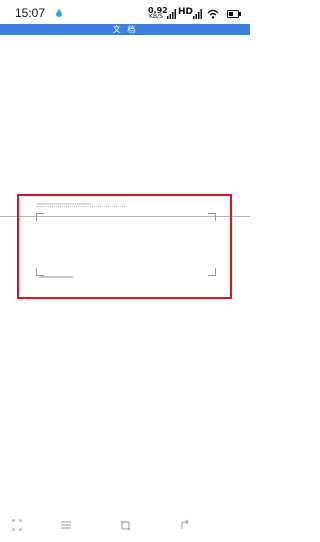 The width and height of the screenshot is (320, 542). Describe the element at coordinates (197, 14) in the screenshot. I see `signal-4g-icon` at that location.